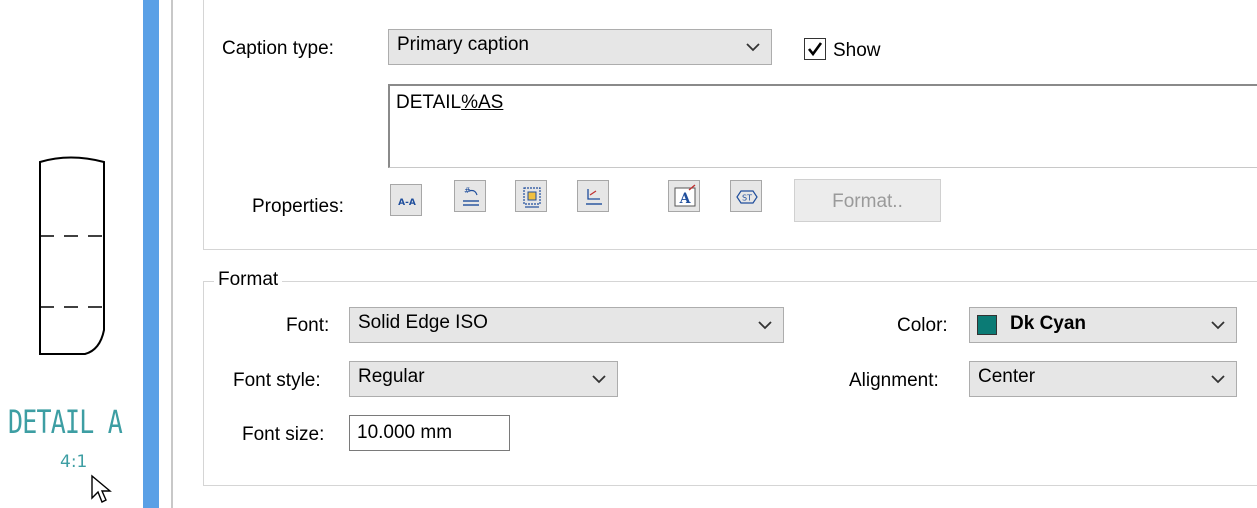 Image resolution: width=1257 pixels, height=508 pixels. What do you see at coordinates (74, 462) in the screenshot?
I see `detail-scale-label: 4:1` at bounding box center [74, 462].